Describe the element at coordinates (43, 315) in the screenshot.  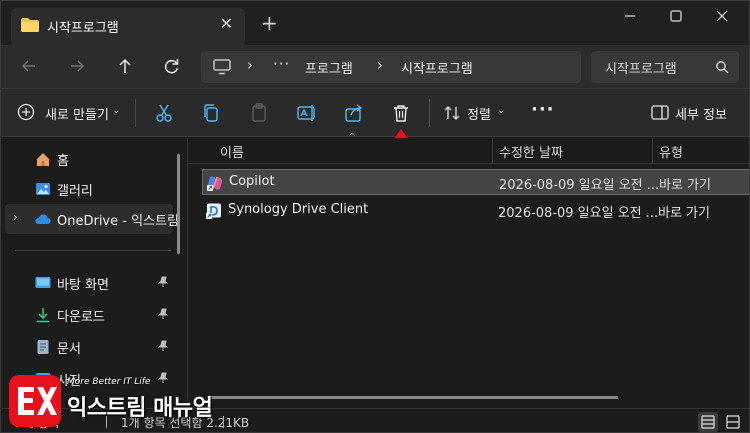
I see `download-icon` at that location.